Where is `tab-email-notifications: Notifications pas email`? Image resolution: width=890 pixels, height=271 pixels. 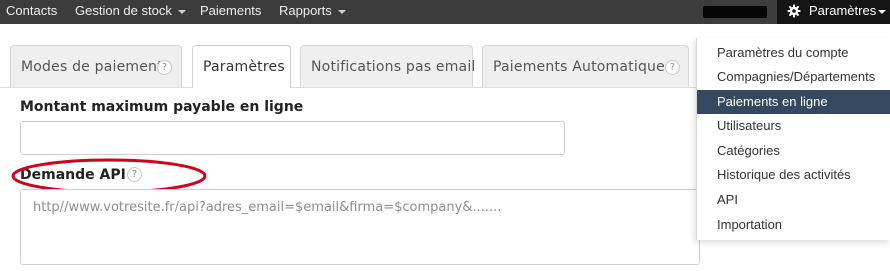 tab-email-notifications: Notifications pas email is located at coordinates (388, 66).